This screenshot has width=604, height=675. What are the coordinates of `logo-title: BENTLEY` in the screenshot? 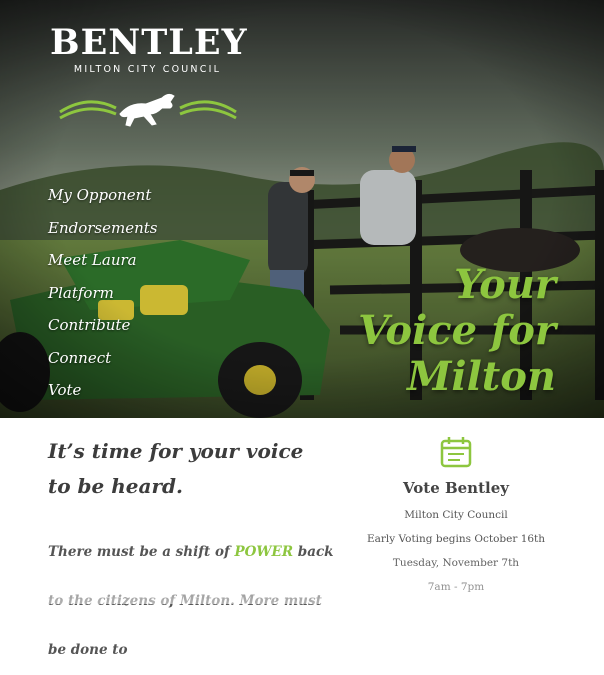 It's located at (149, 42).